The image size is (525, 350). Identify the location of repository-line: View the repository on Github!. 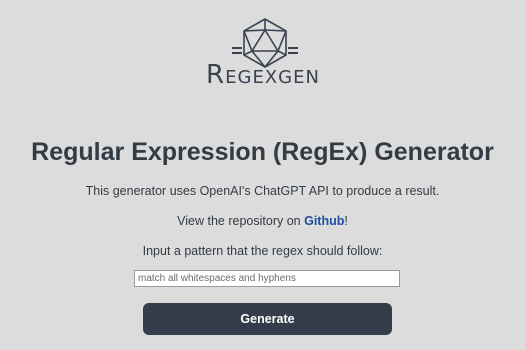
(262, 221).